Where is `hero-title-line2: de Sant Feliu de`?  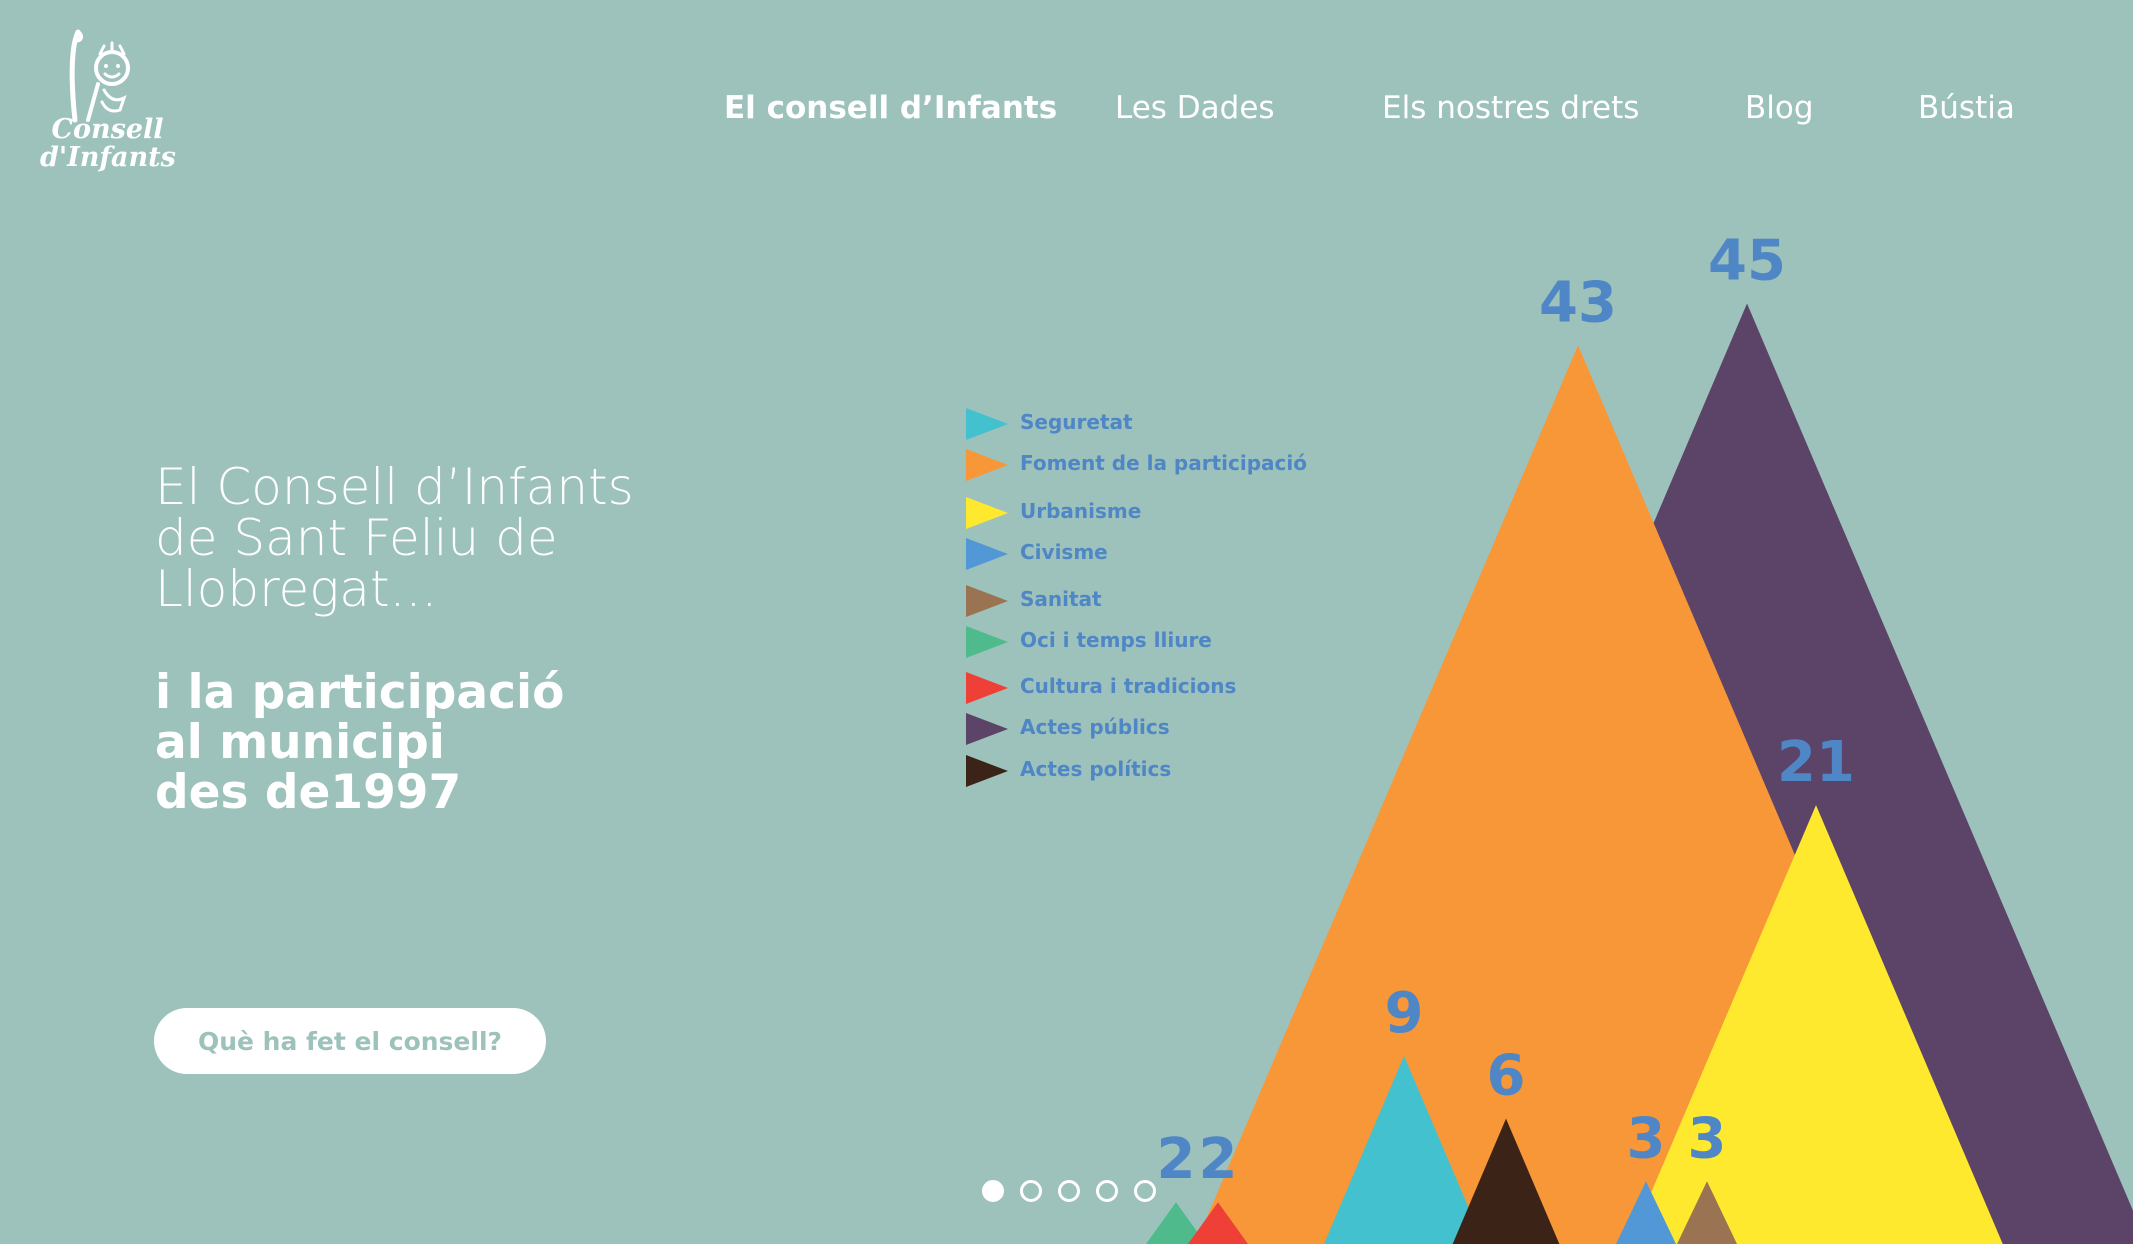
hero-title-line2: de Sant Feliu de is located at coordinates (356, 538).